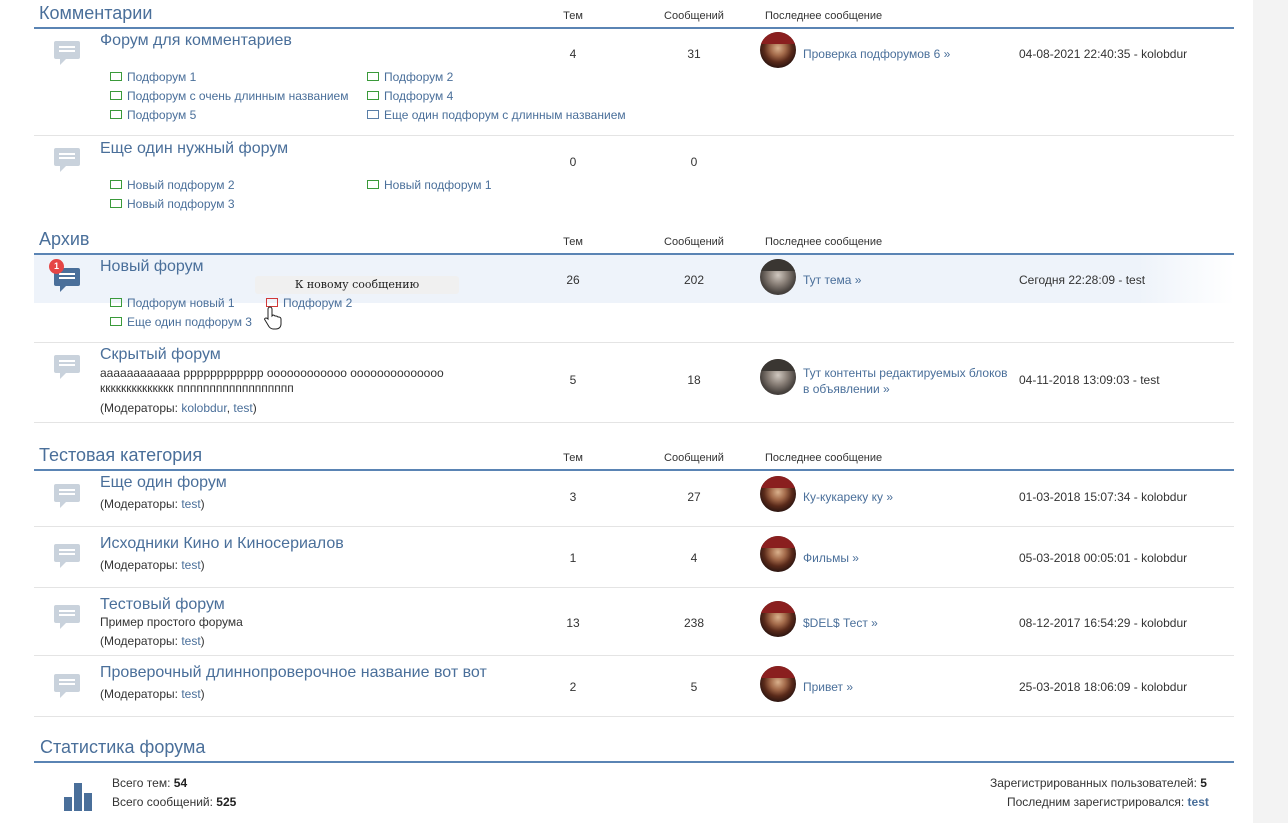 The height and width of the screenshot is (823, 1288). Describe the element at coordinates (573, 623) in the screenshot. I see `topic-count: 13` at that location.